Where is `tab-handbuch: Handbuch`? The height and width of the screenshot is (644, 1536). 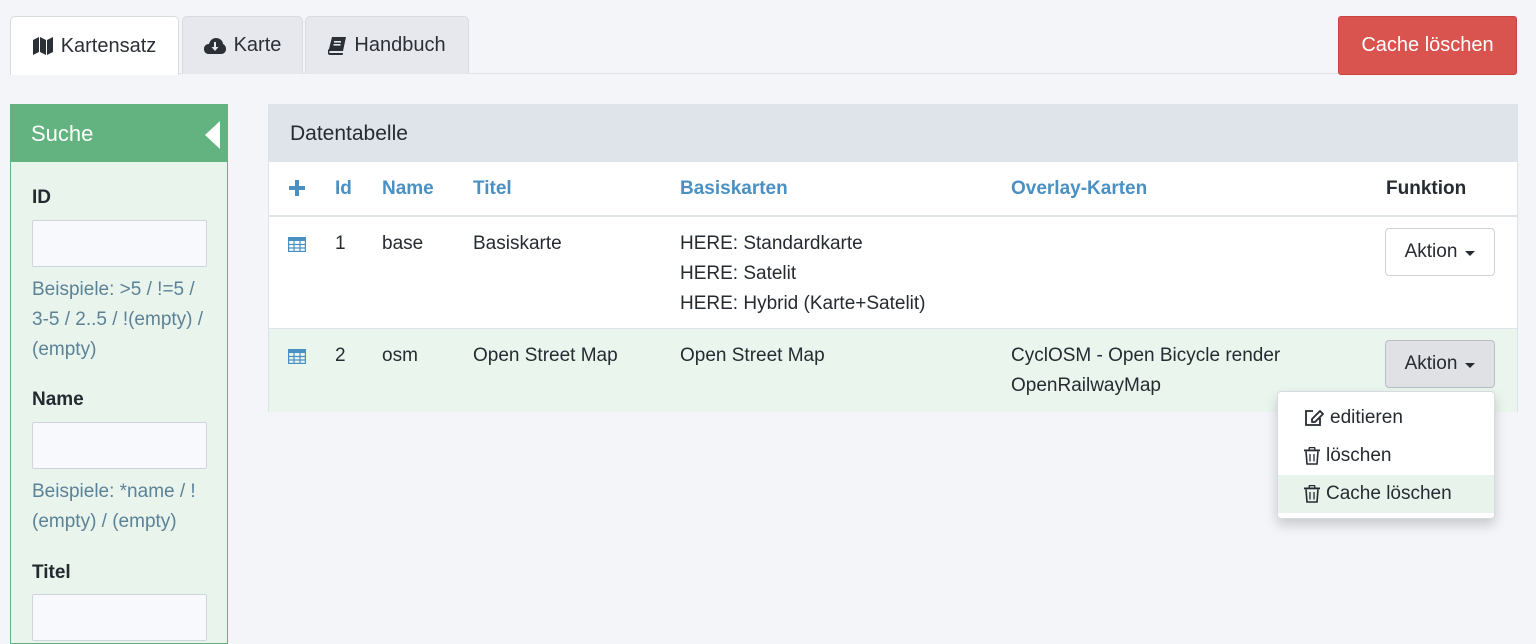 tab-handbuch: Handbuch is located at coordinates (387, 45).